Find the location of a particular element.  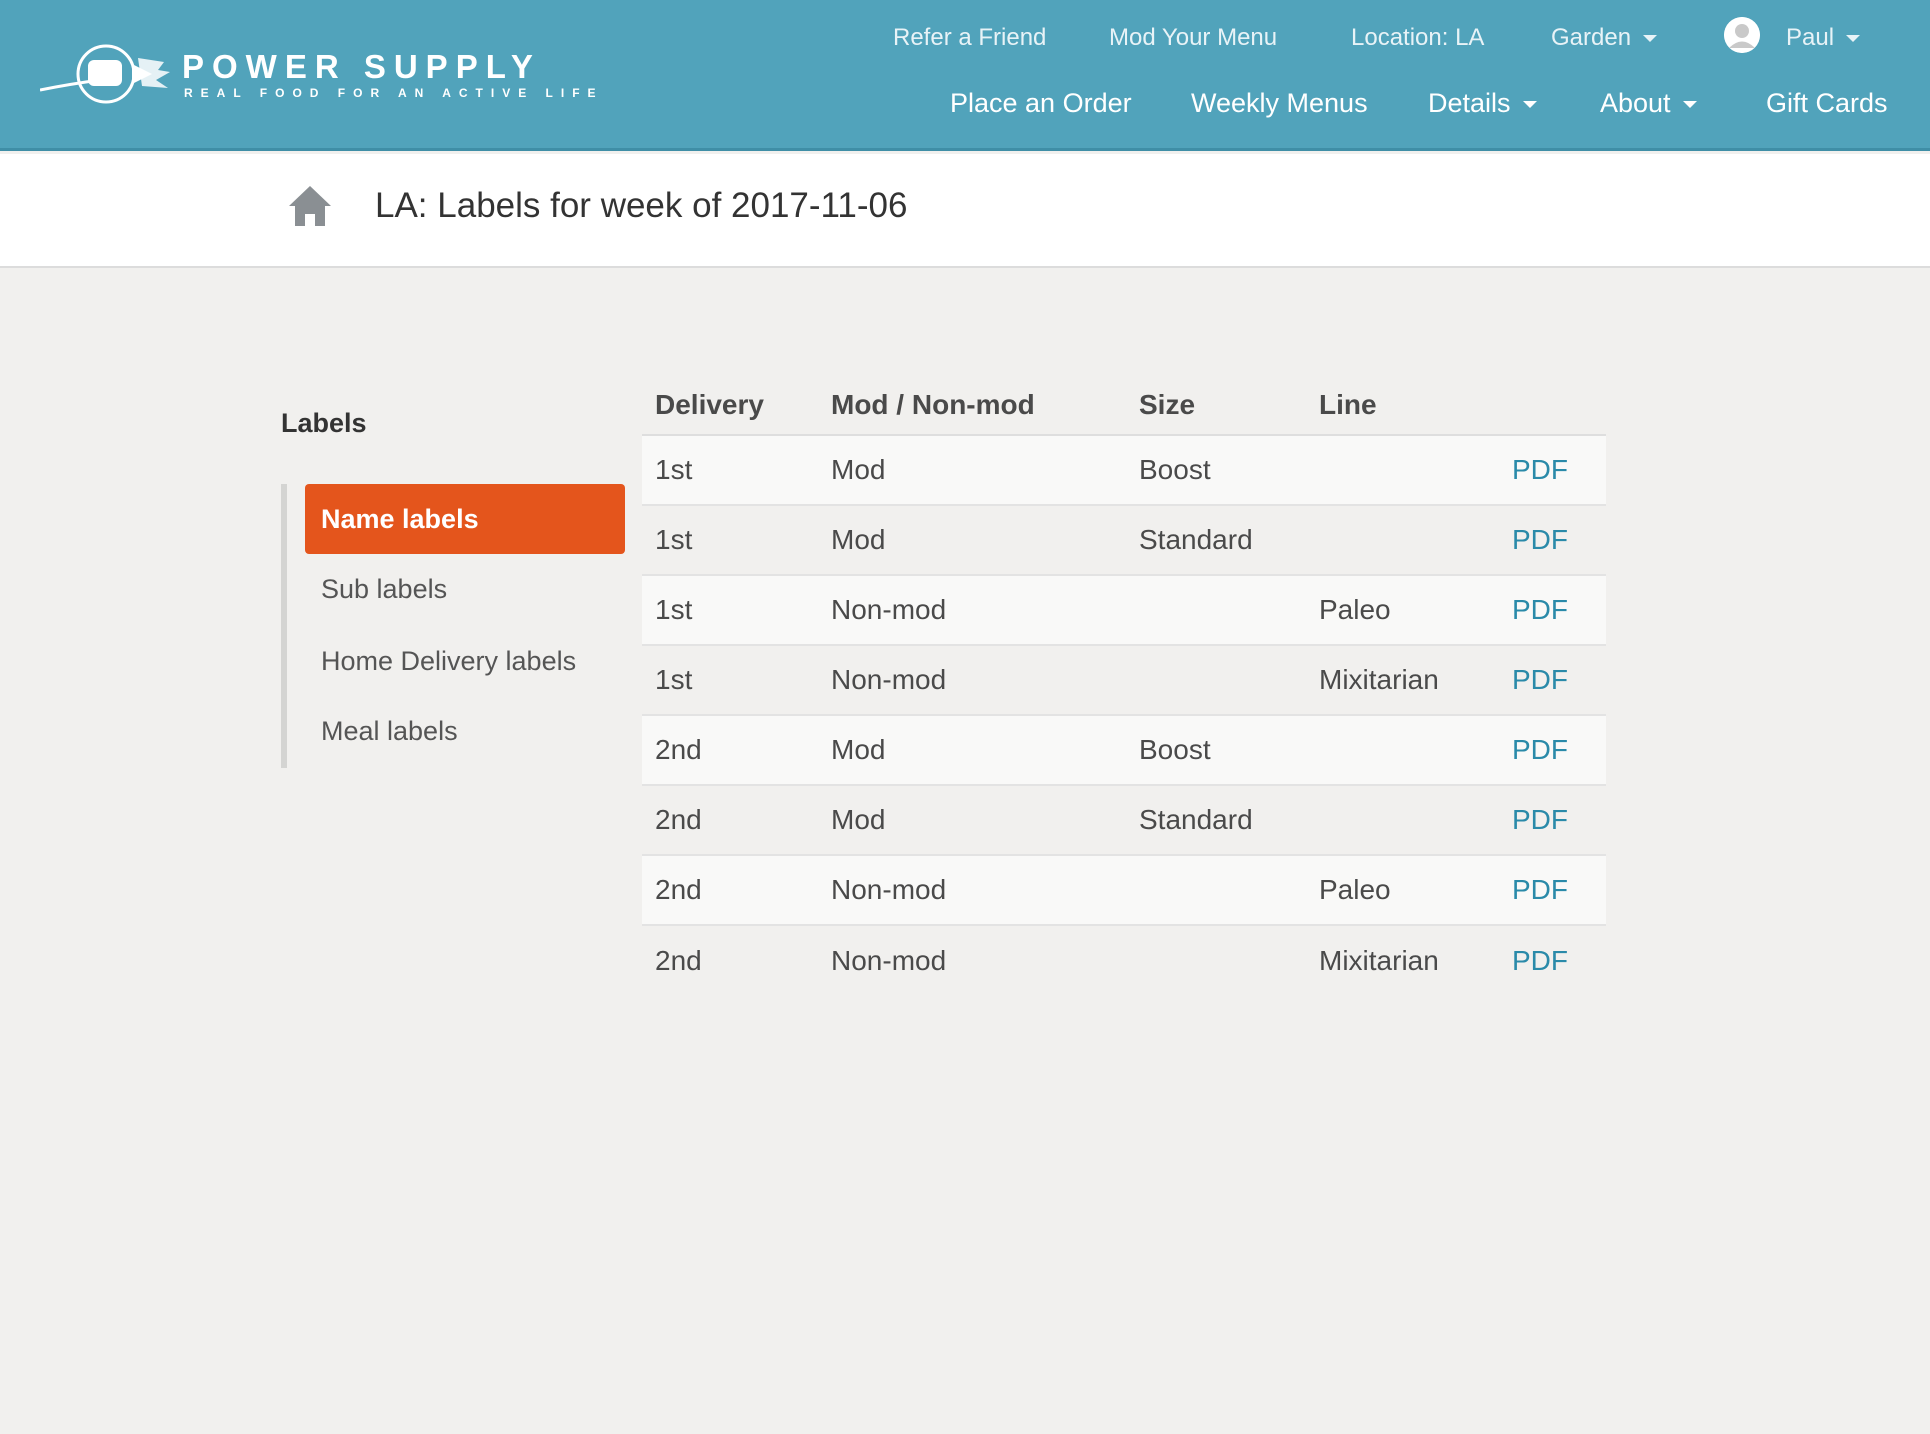

table-row: 1st Non-mod Paleo PDF is located at coordinates (1124, 609).